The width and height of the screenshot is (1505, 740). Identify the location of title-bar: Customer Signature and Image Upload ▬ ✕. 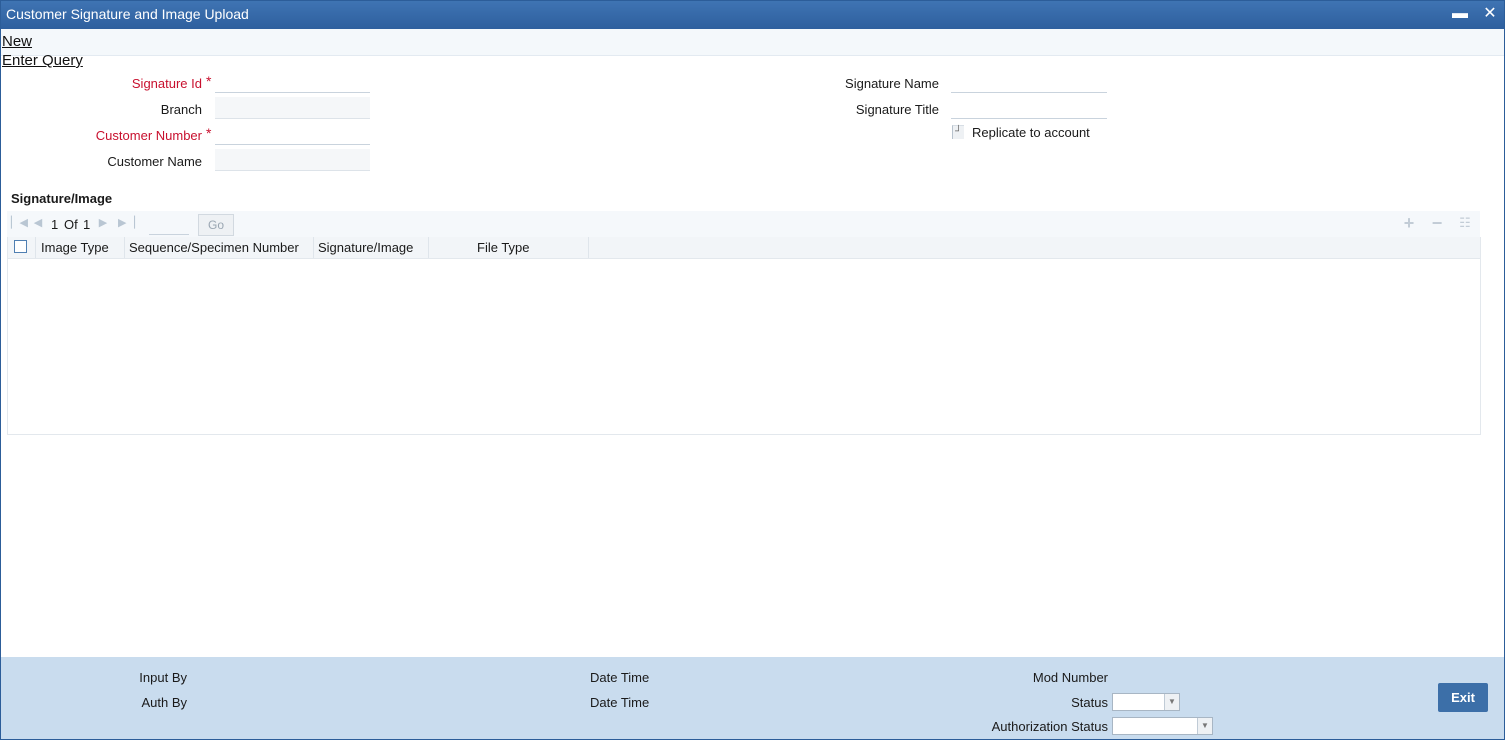
(752, 15).